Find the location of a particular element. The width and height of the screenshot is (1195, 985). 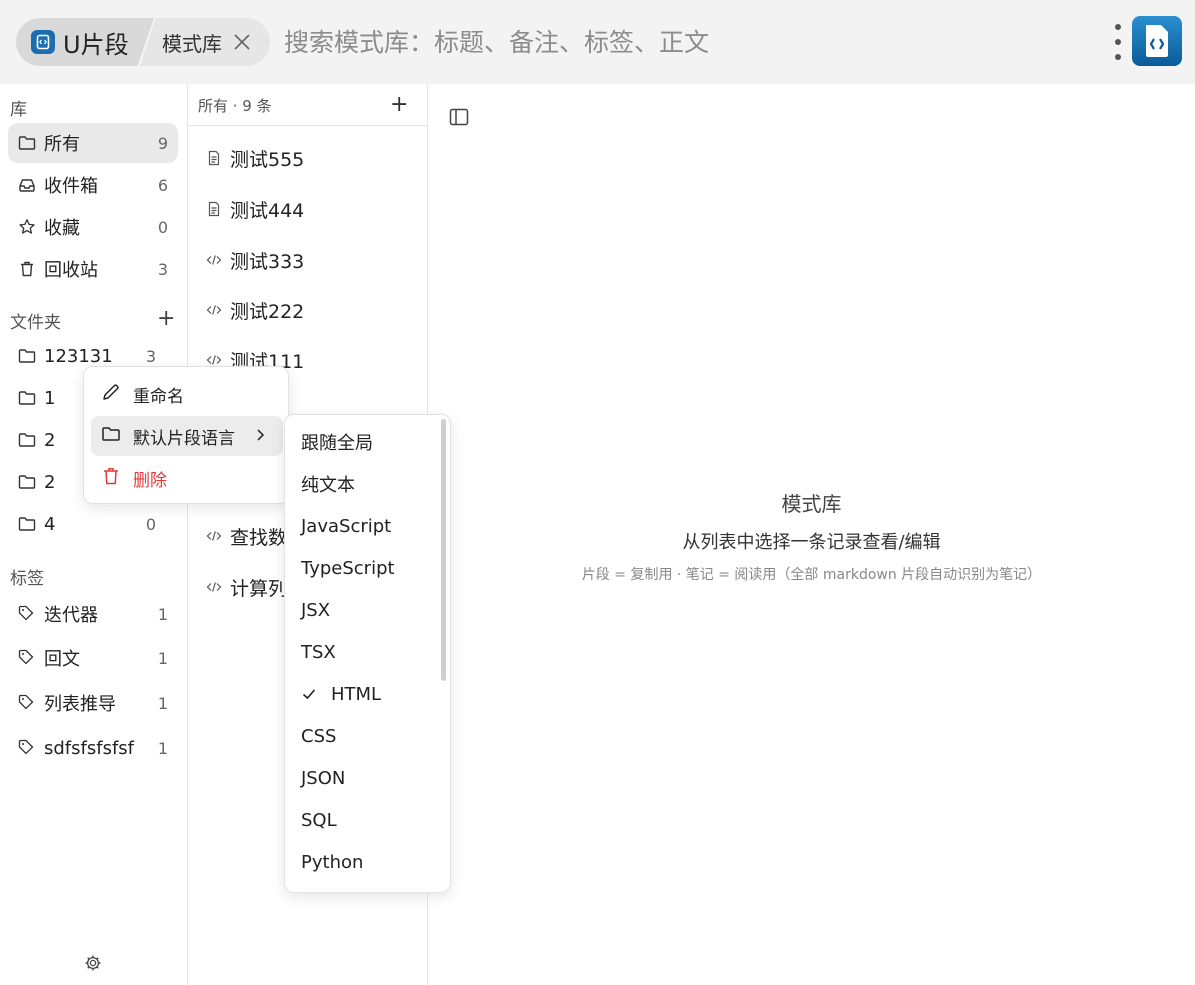

sidebar-item-label: 所有 is located at coordinates (62, 144).